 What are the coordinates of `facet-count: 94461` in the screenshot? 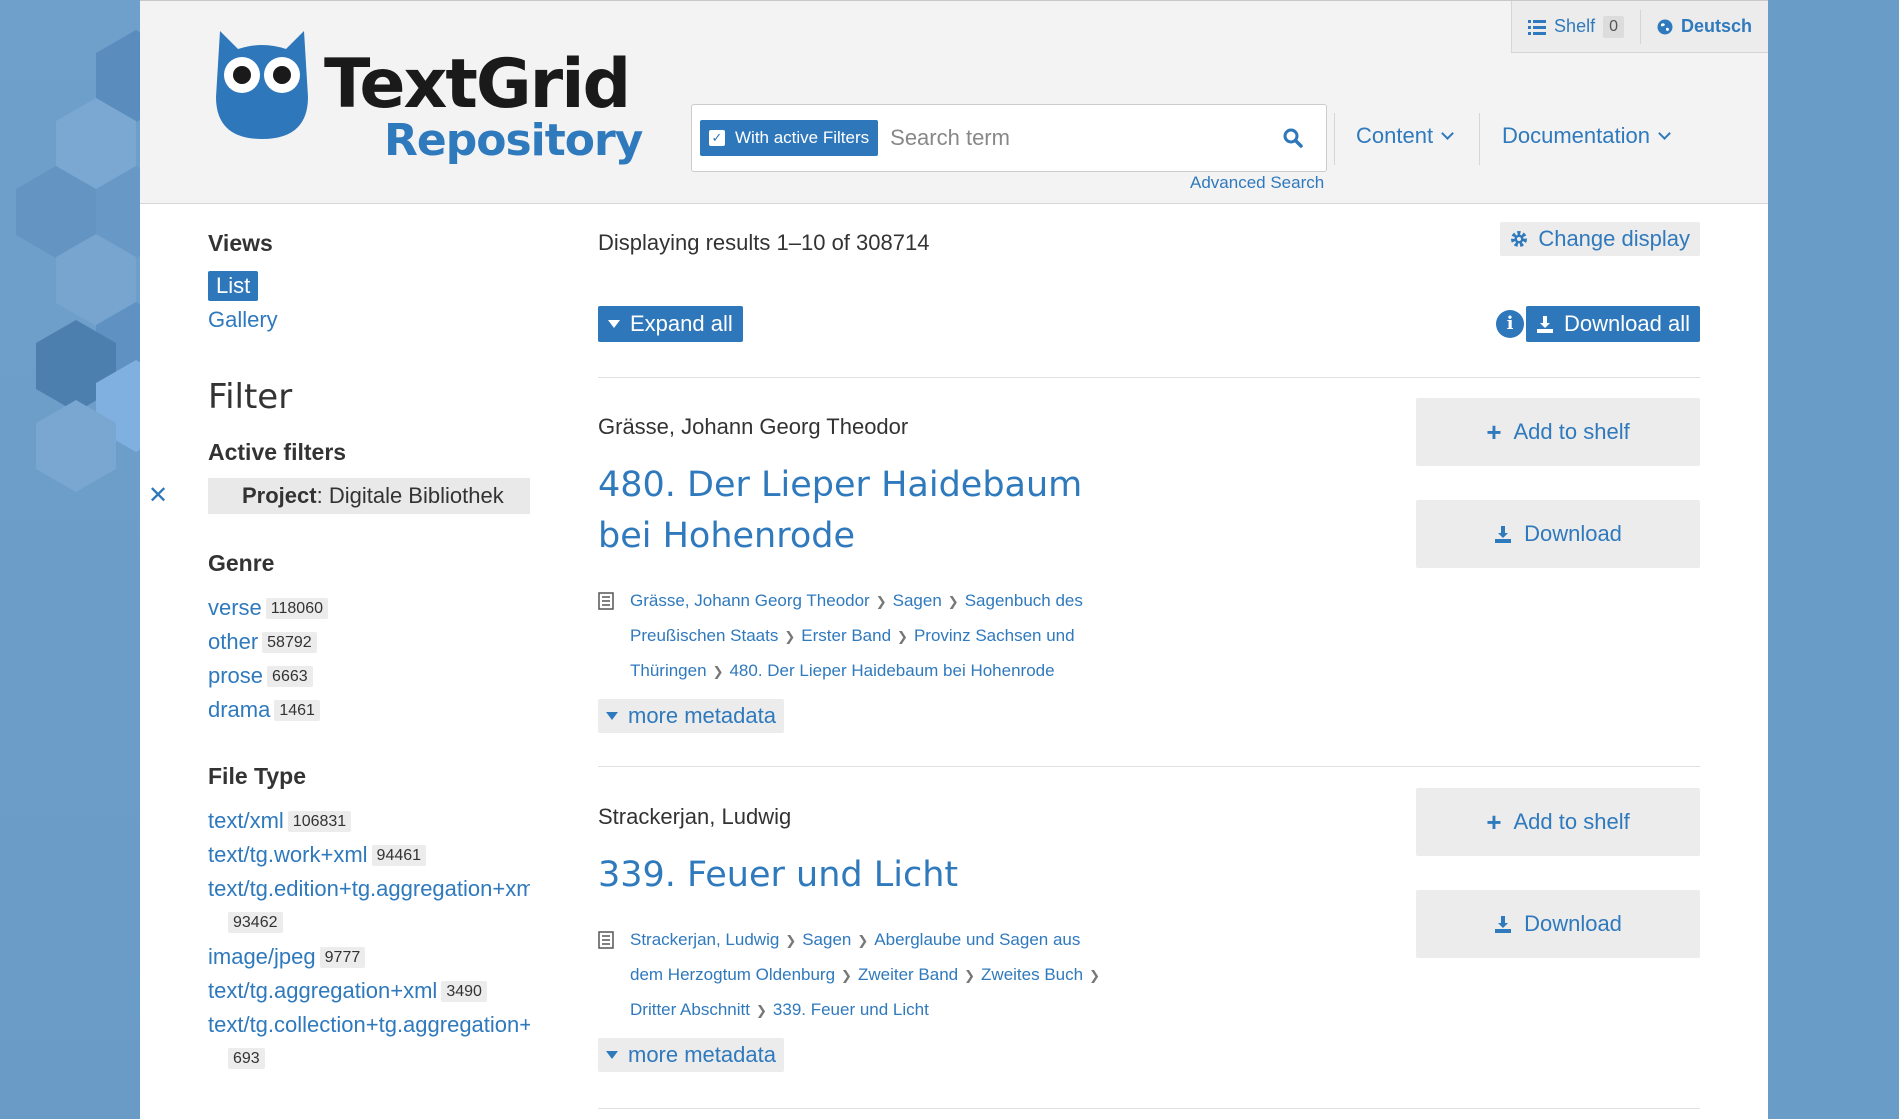 It's located at (399, 855).